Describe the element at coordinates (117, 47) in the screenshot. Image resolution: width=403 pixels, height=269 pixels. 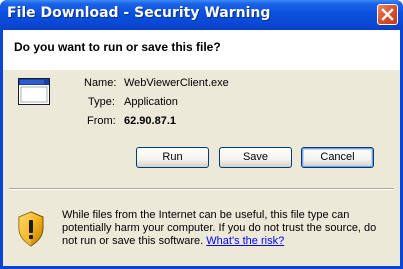
I see `dialog-question: Do you want to run or save this file?` at that location.